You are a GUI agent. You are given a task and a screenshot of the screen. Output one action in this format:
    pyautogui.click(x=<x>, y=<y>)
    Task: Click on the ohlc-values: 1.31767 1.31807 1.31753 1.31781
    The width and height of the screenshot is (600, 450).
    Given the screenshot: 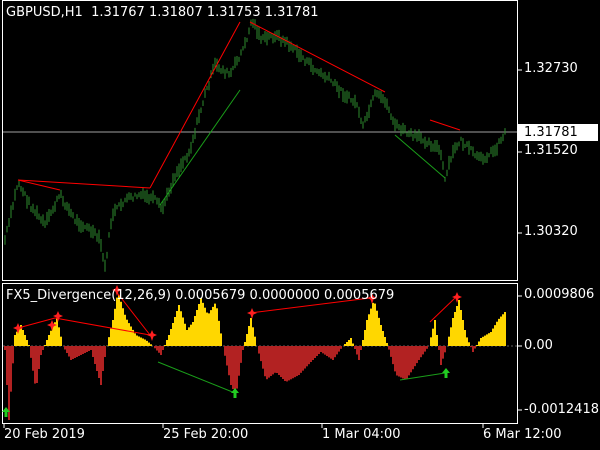 What is the action you would take?
    pyautogui.click(x=205, y=12)
    